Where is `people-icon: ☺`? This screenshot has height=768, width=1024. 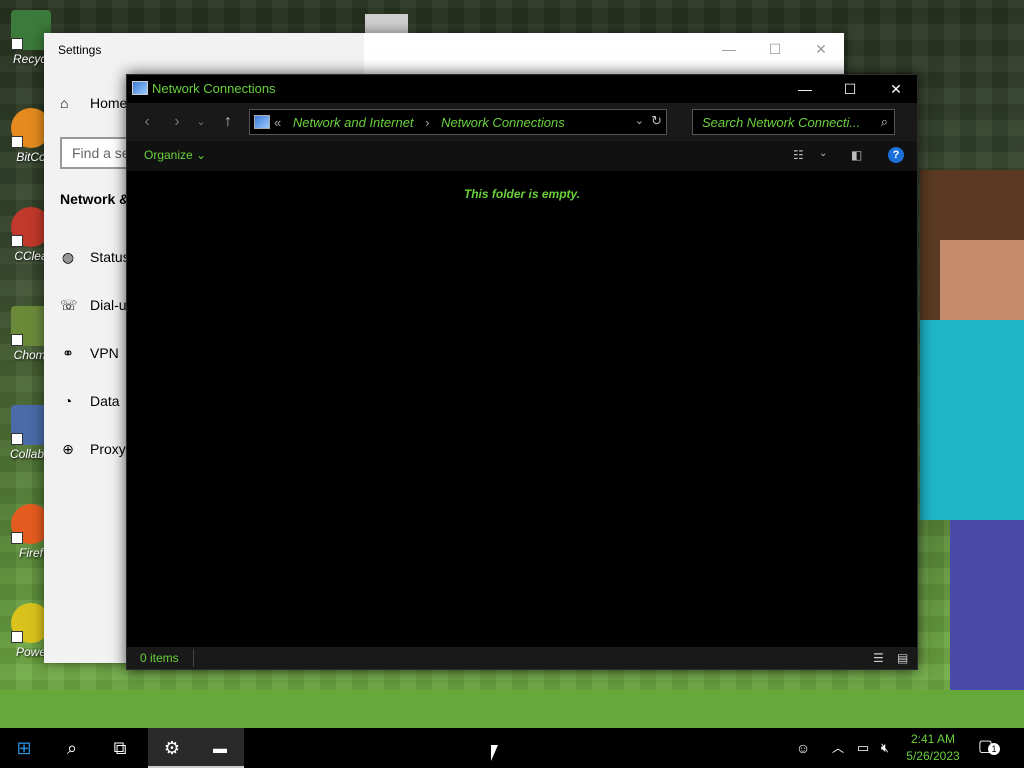
people-icon: ☺ is located at coordinates (803, 748).